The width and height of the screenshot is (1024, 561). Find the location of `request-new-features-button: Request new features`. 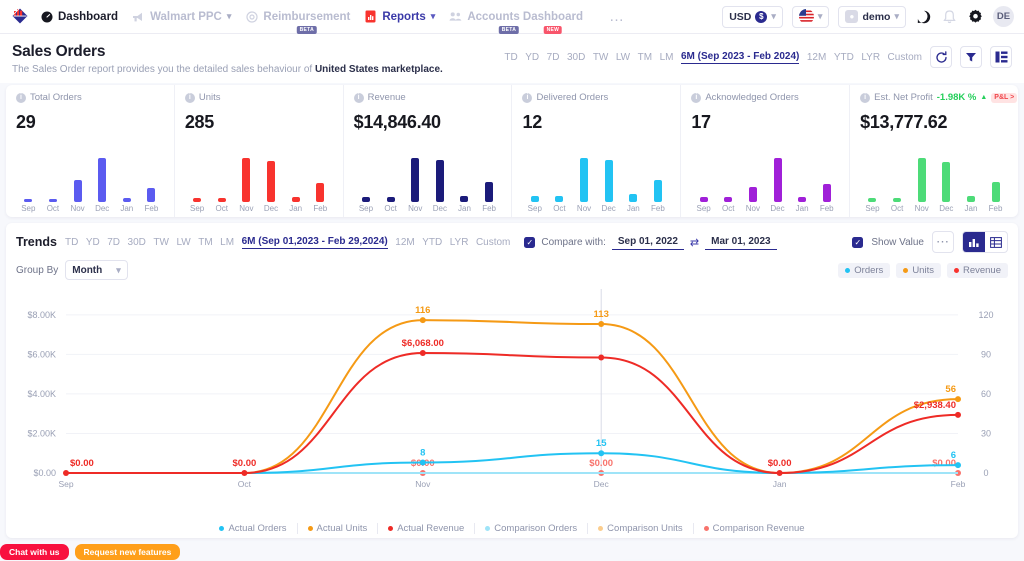

request-new-features-button: Request new features is located at coordinates (127, 552).